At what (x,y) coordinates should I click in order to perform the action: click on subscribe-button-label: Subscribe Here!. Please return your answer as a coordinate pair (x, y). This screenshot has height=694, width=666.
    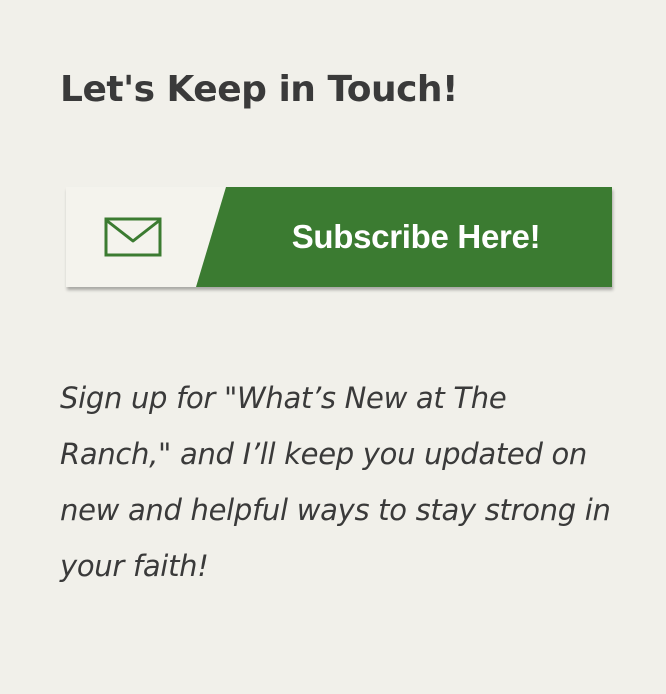
    Looking at the image, I should click on (416, 236).